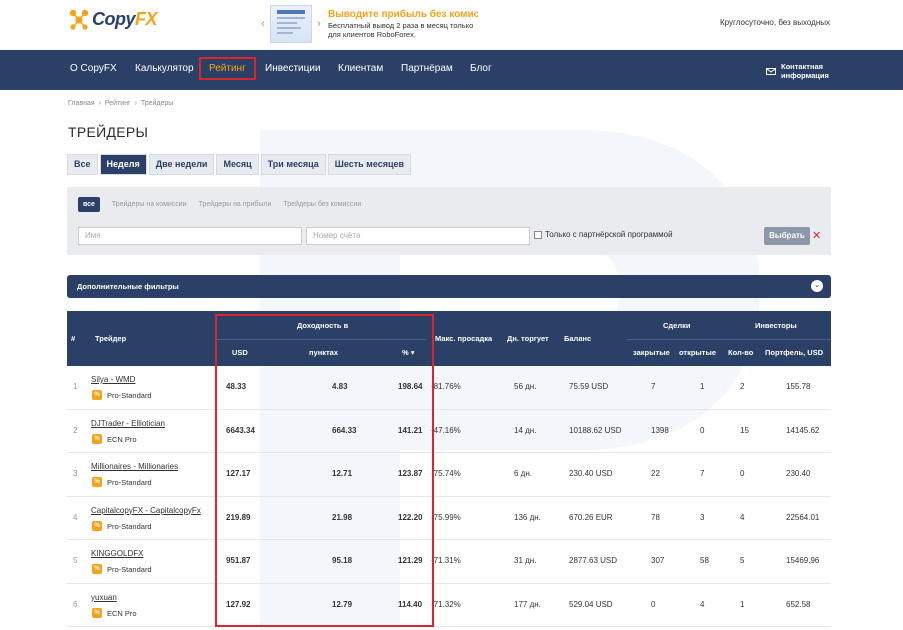  What do you see at coordinates (134, 466) in the screenshot?
I see `trader-name-link: Millionaires - Millionaries` at bounding box center [134, 466].